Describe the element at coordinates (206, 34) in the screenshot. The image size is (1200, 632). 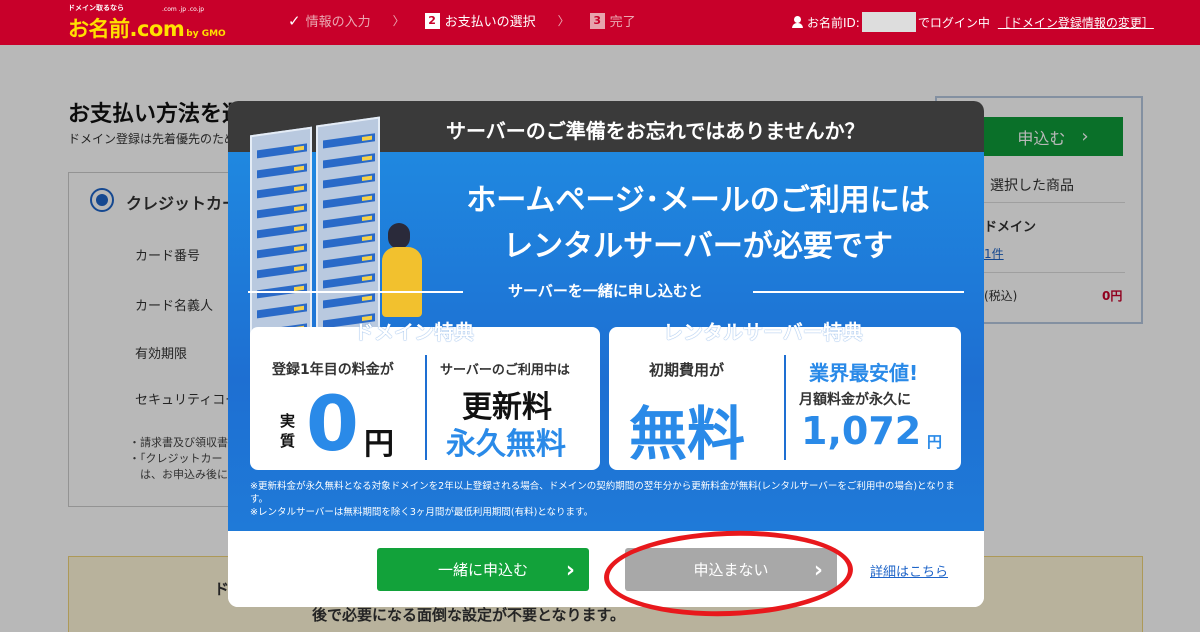
I see `logo-suffix: by GMO` at that location.